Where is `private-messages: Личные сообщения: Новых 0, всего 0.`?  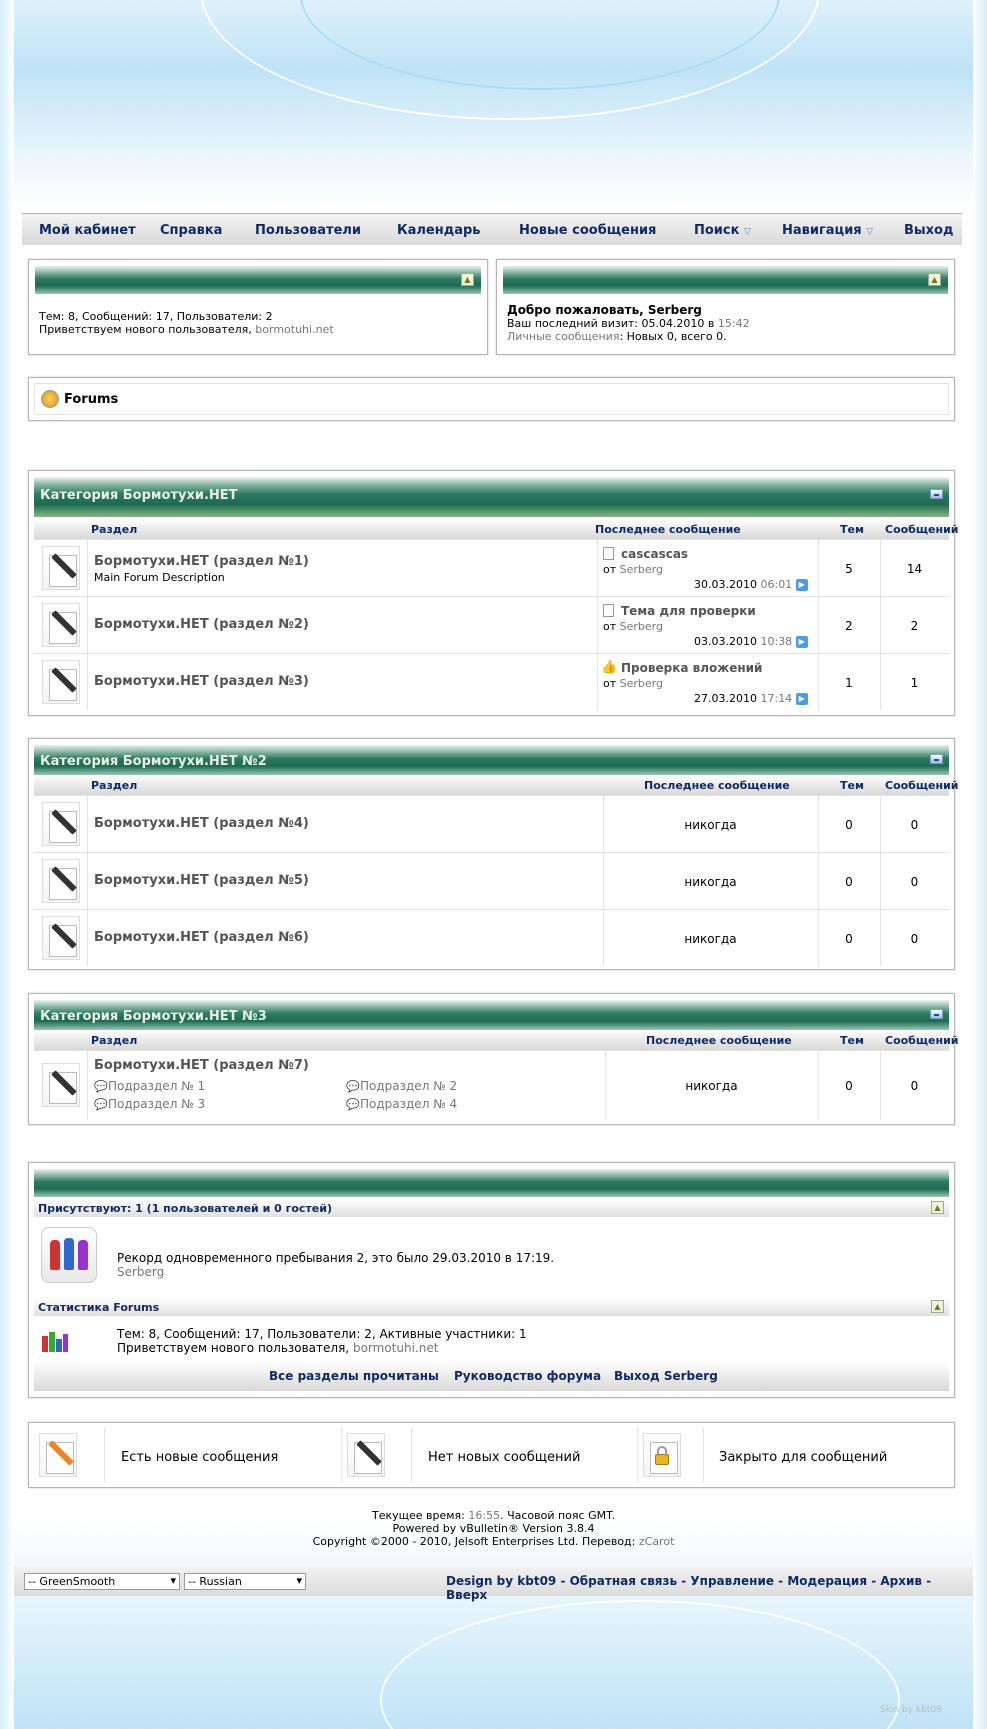
private-messages: Личные сообщения: Новых 0, всего 0. is located at coordinates (617, 336).